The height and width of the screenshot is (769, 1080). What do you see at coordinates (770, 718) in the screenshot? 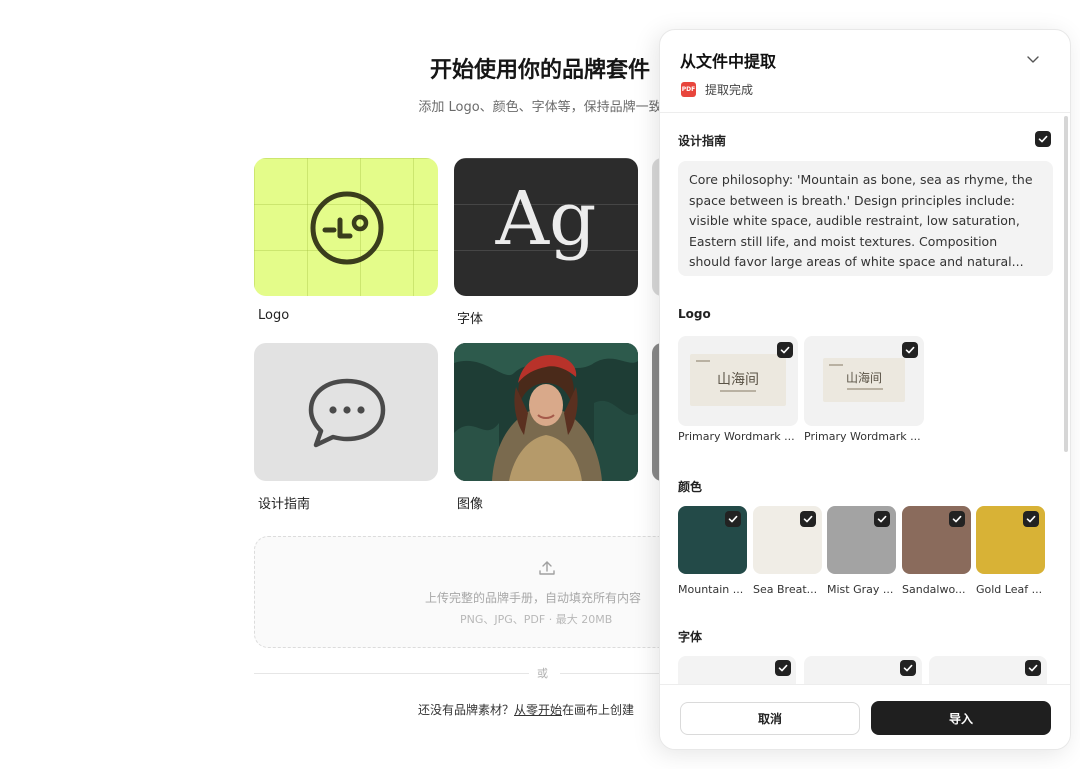
I see `cancel-button: 取消` at bounding box center [770, 718].